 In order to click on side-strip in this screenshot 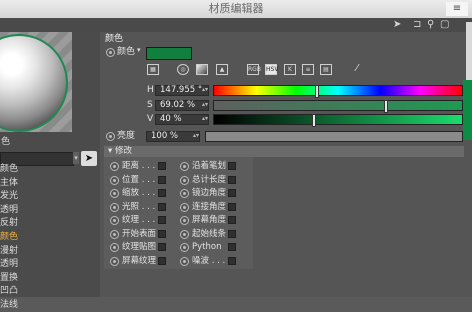, I will do `click(469, 51)`.